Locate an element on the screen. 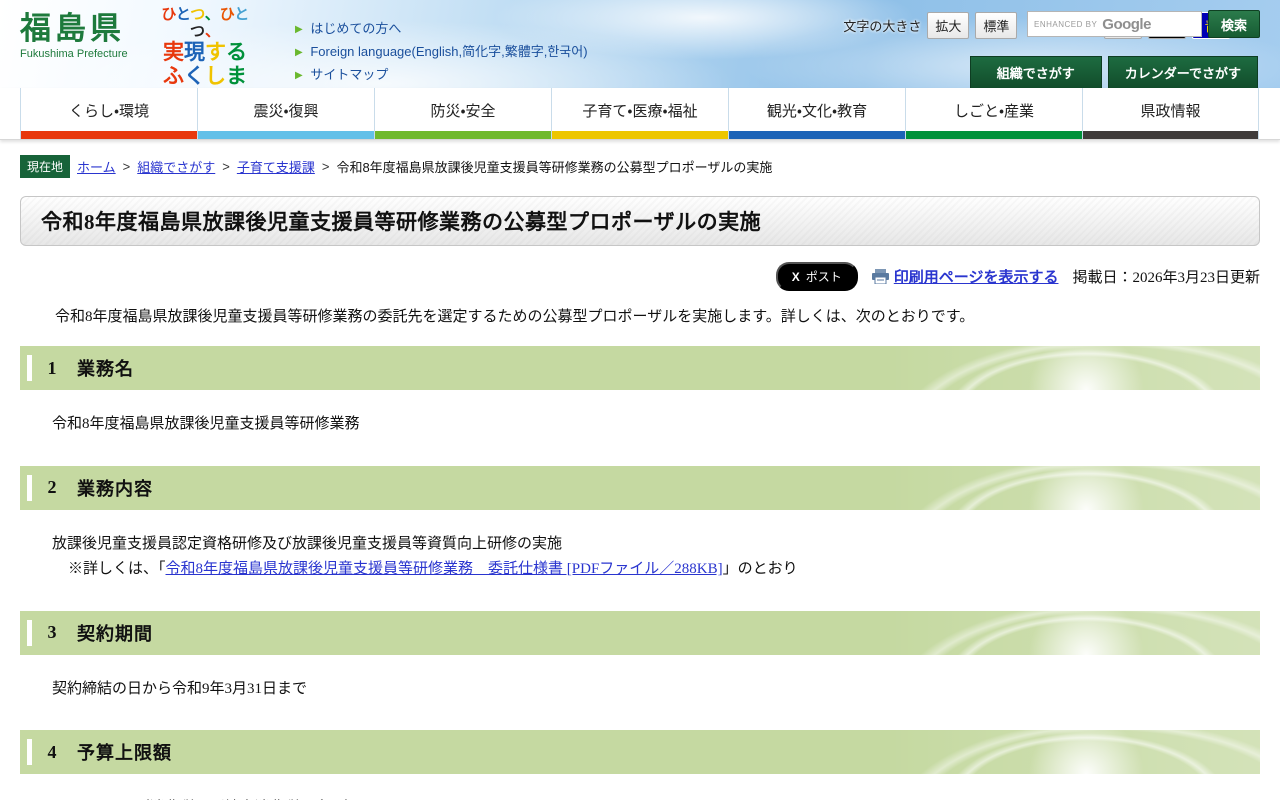  font-size-enlarge-button: 拡大 is located at coordinates (948, 25).